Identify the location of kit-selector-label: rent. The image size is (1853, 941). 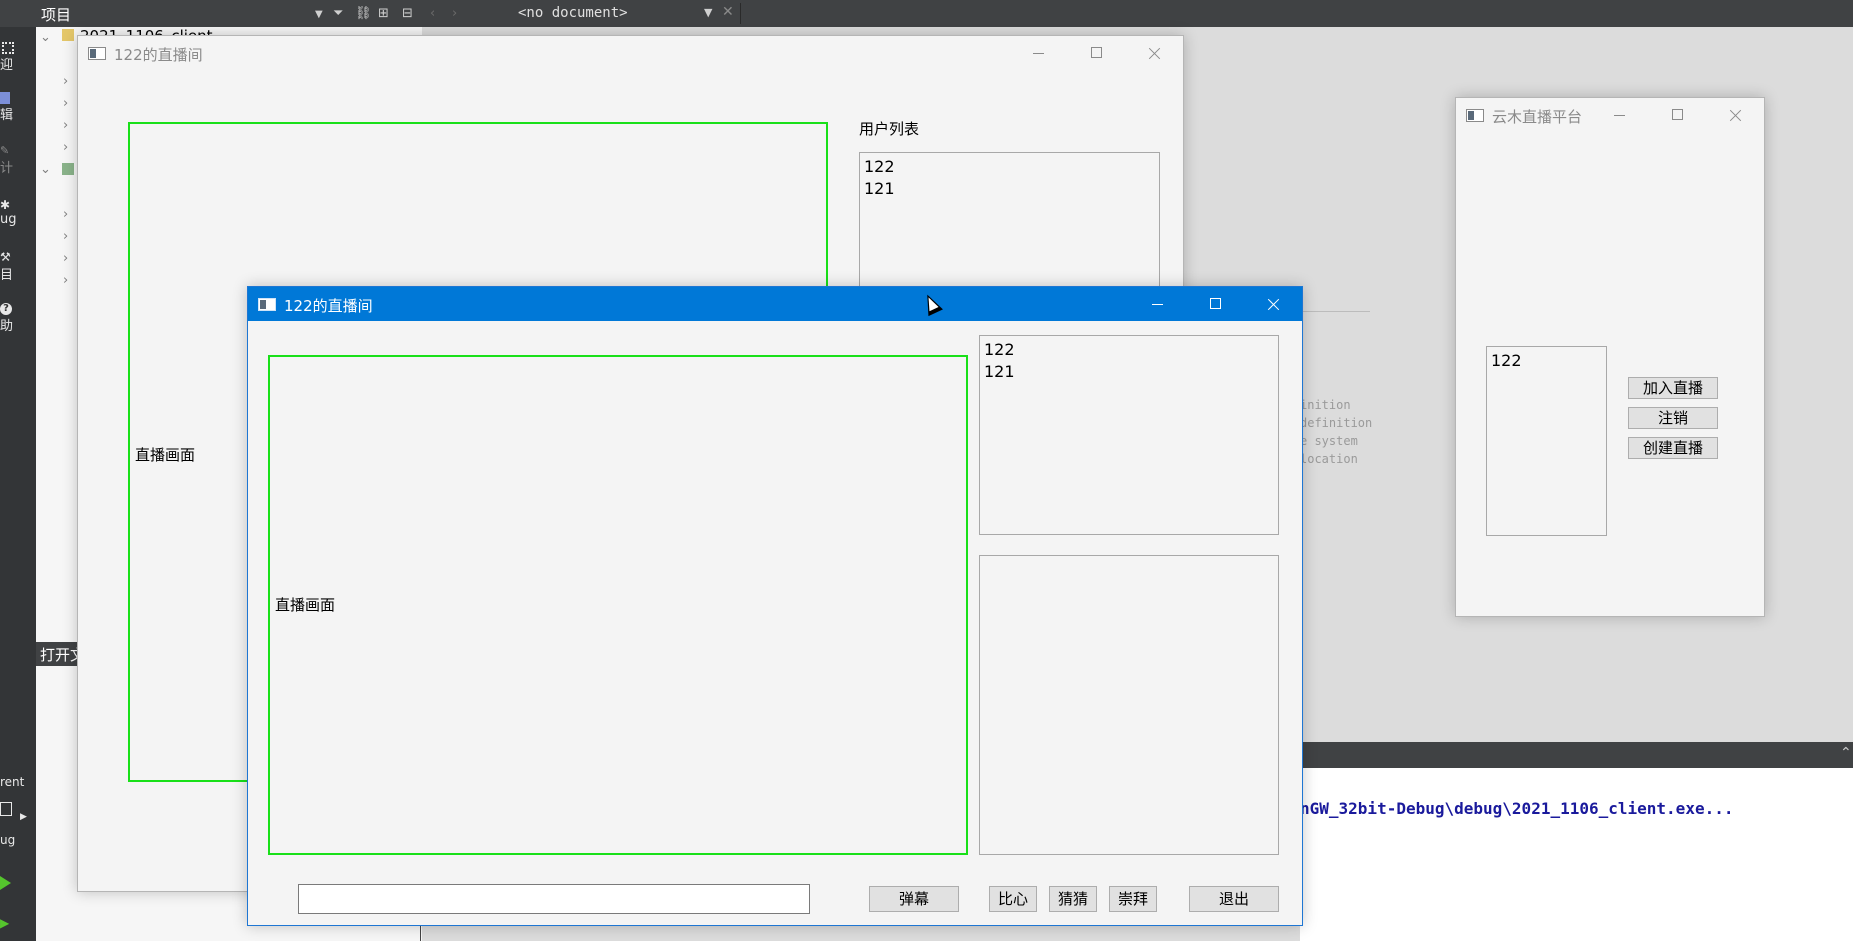
(12, 782).